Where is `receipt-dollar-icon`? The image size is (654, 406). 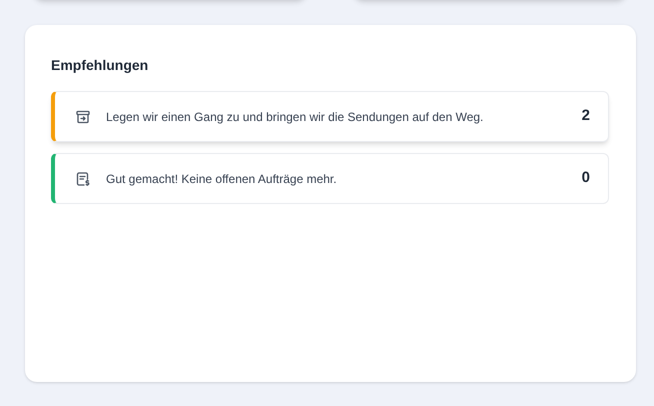
receipt-dollar-icon is located at coordinates (83, 178).